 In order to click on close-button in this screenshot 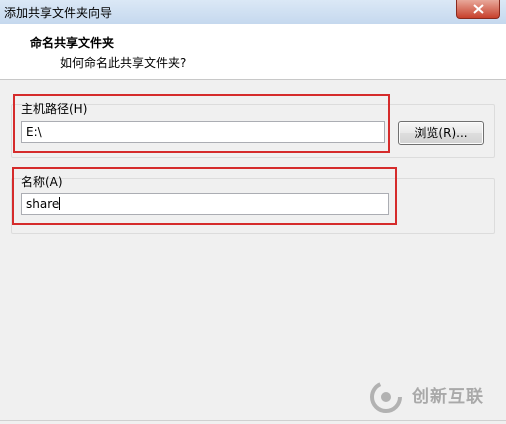, I will do `click(478, 9)`.